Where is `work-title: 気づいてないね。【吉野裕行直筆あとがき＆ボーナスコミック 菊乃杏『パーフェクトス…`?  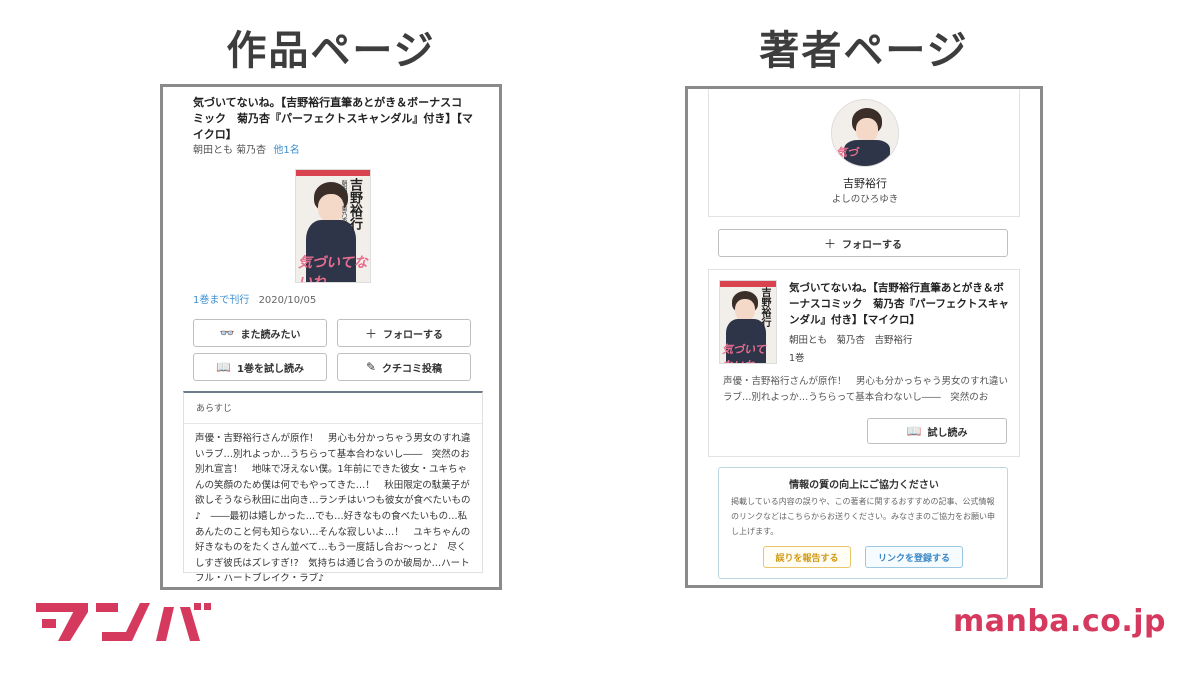
work-title: 気づいてないね。【吉野裕行直筆あとがき＆ボーナスコミック 菊乃杏『パーフェクトス… is located at coordinates (333, 118).